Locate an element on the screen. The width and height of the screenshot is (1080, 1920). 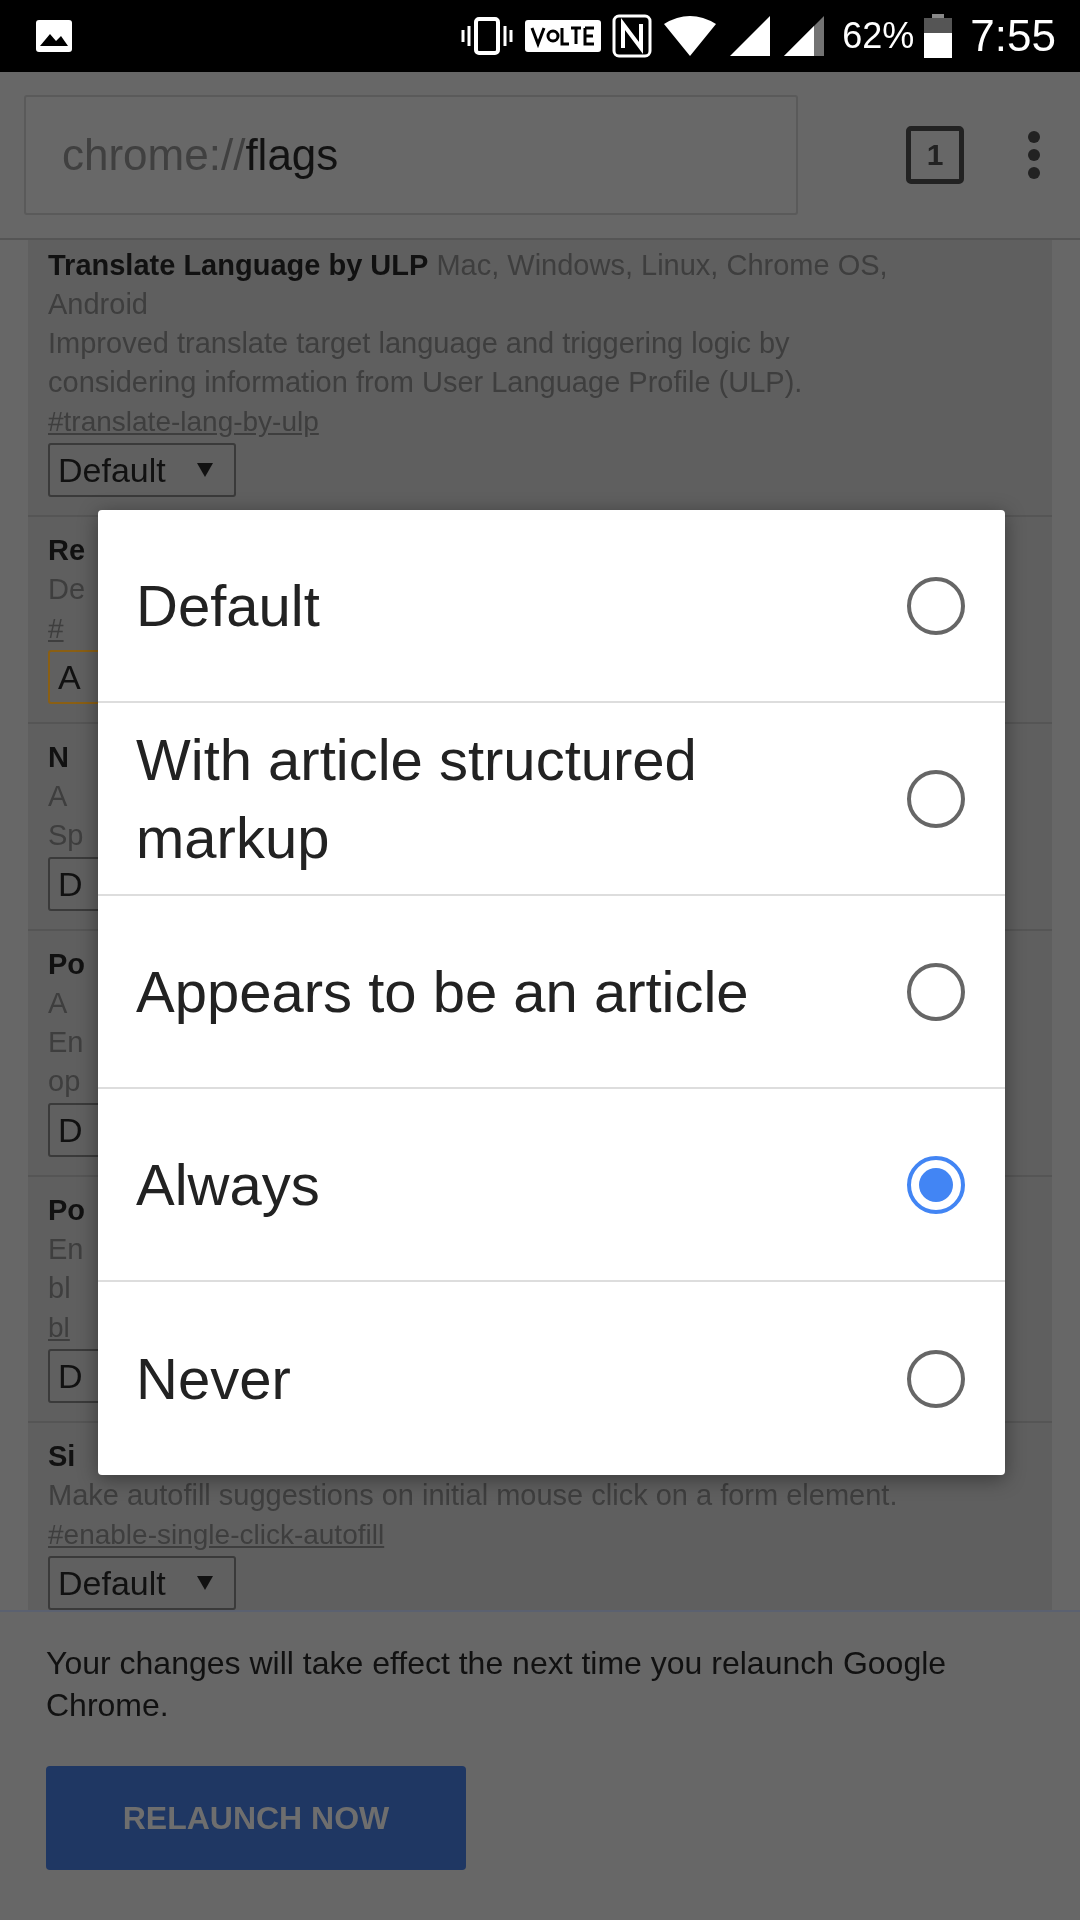
flag-title: Si is located at coordinates (62, 1456).